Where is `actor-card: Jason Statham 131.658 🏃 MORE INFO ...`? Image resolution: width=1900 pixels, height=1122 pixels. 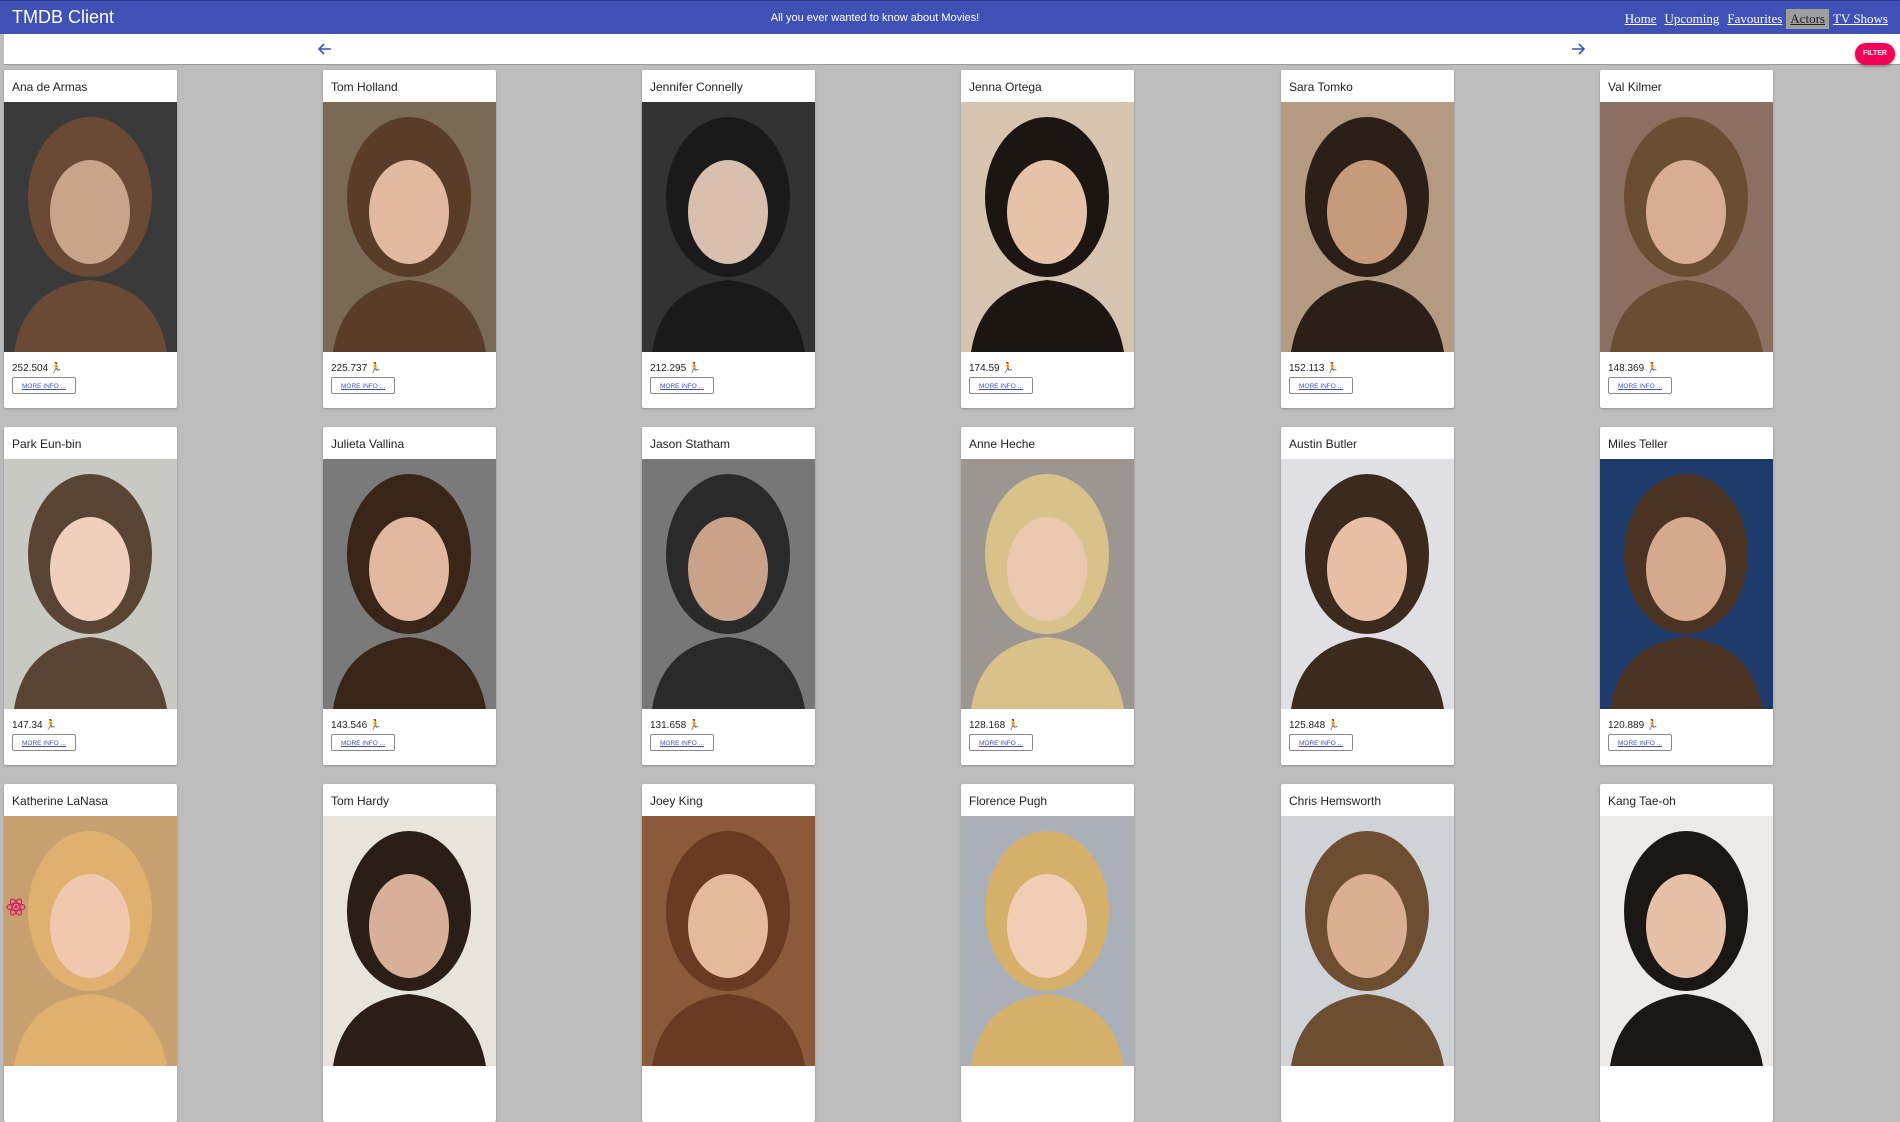
actor-card: Jason Statham 131.658 🏃 MORE INFO ... is located at coordinates (728, 596).